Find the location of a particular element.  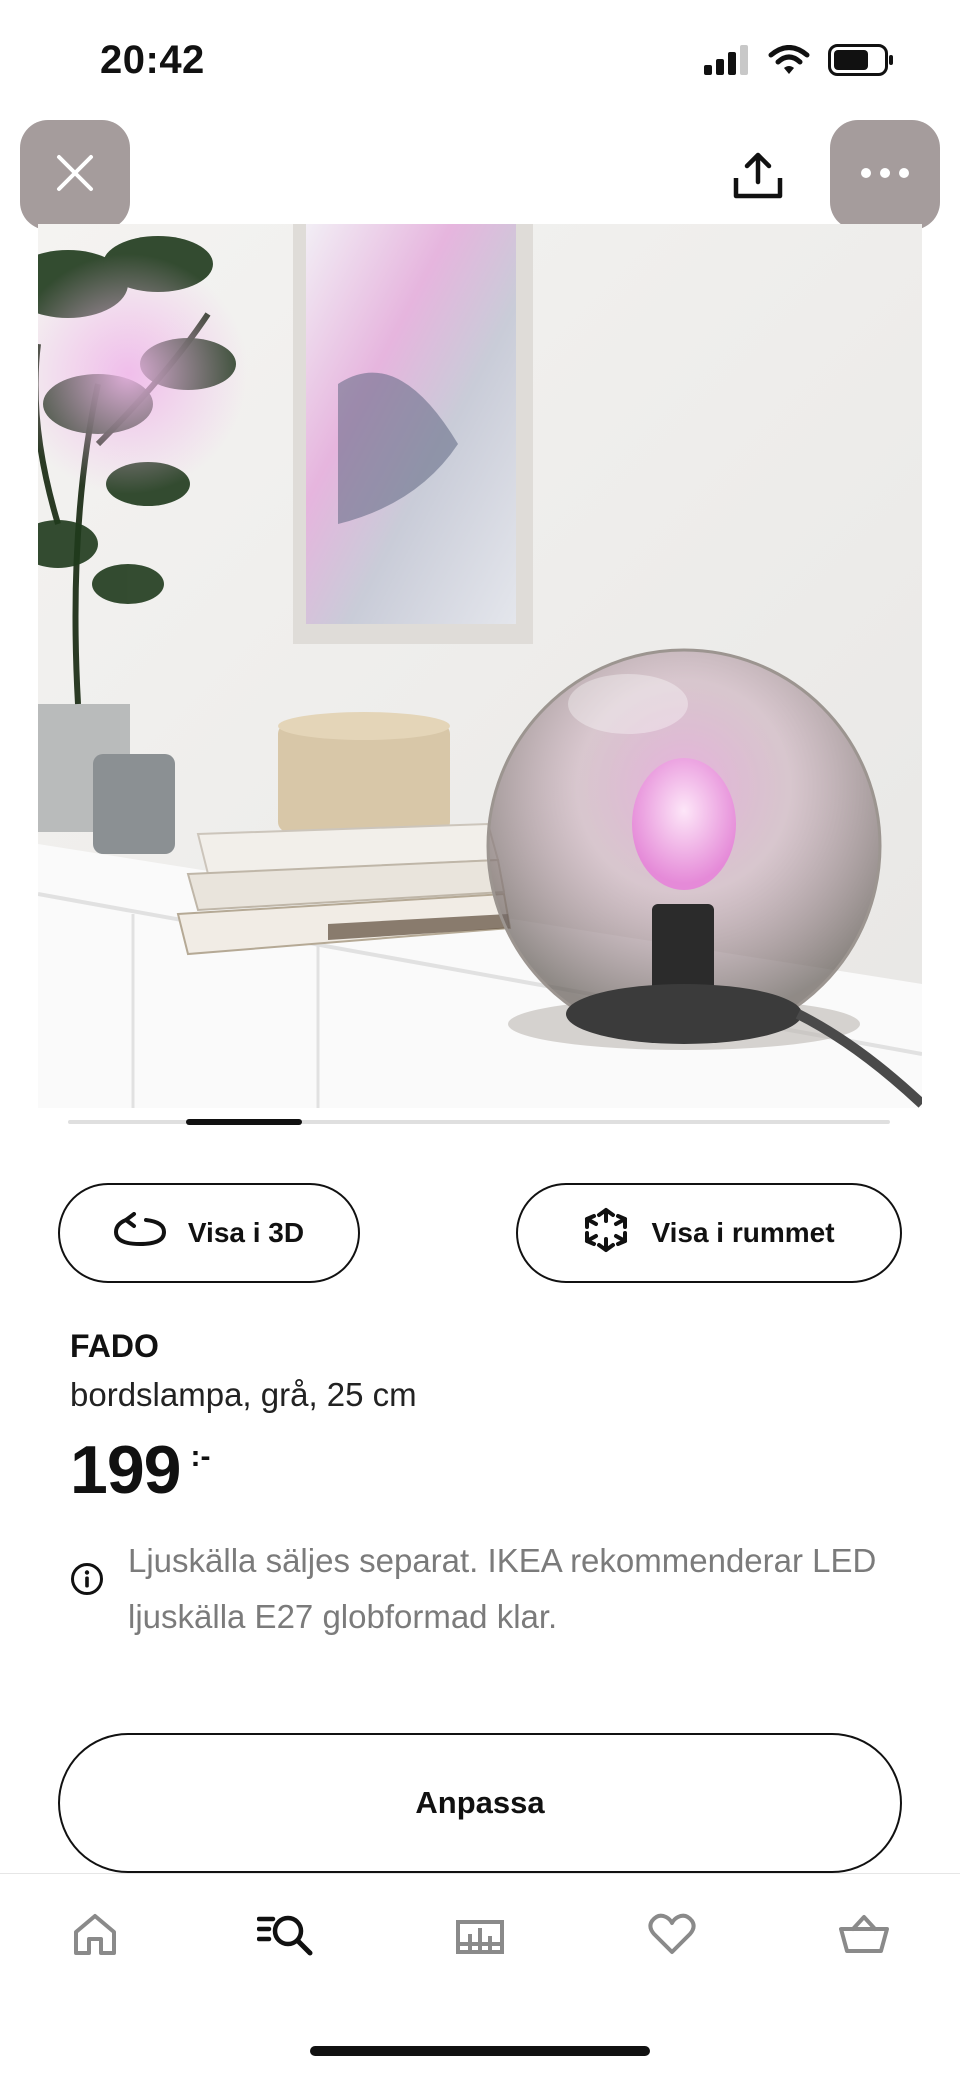

favorites-icon is located at coordinates (672, 1936).